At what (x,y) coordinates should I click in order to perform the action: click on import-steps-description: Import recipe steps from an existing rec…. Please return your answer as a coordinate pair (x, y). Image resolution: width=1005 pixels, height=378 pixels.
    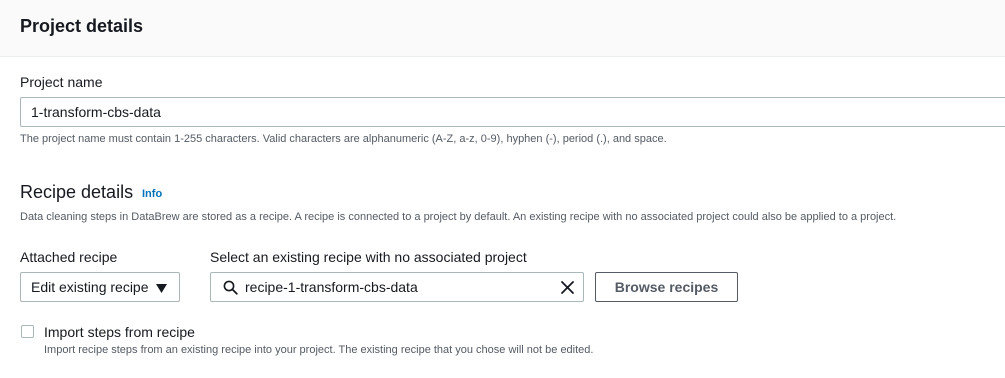
    Looking at the image, I should click on (319, 350).